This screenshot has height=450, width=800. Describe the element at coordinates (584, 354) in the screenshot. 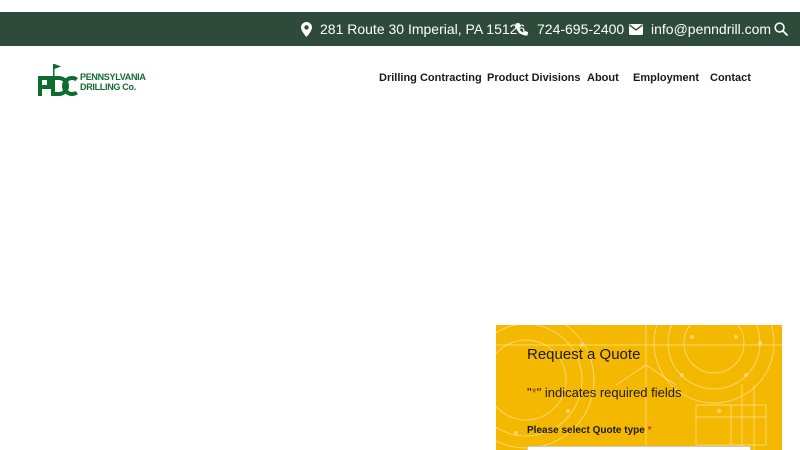

I see `quote-form-title: Request a Quote` at that location.